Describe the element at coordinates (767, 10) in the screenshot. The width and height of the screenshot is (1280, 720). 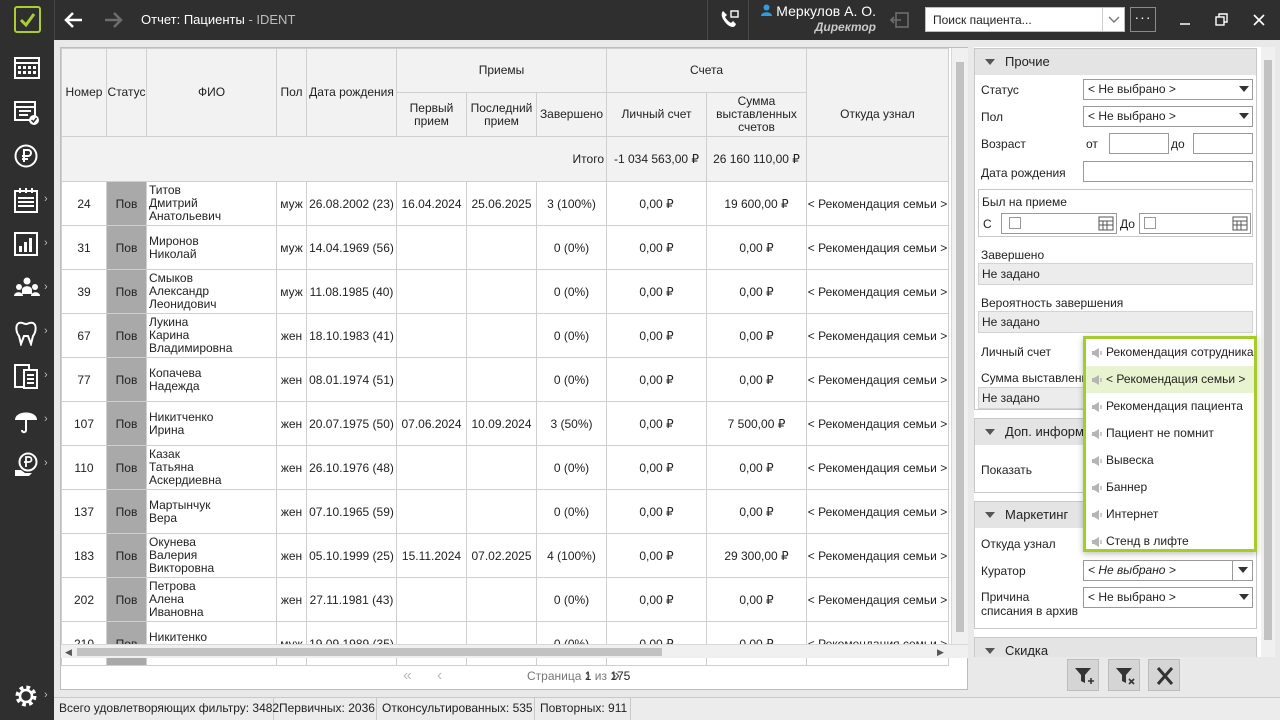
I see `user-icon` at that location.